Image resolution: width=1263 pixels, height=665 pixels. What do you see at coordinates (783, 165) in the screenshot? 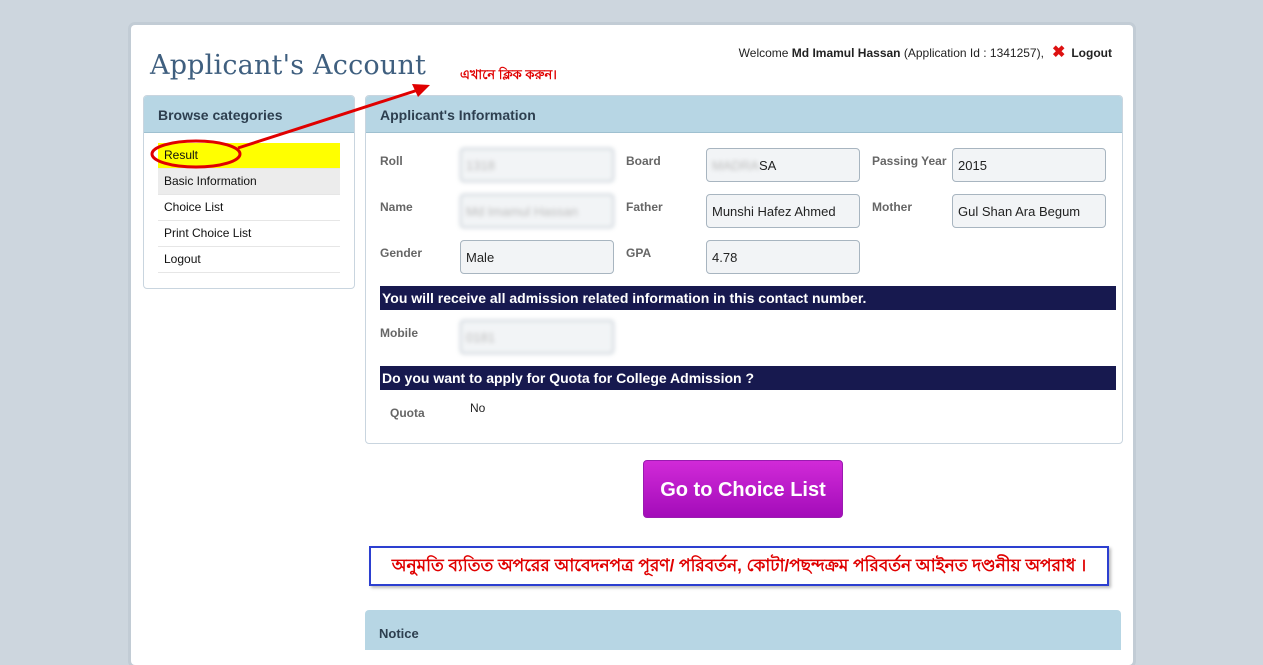
I see `board-field: MADRASA` at bounding box center [783, 165].